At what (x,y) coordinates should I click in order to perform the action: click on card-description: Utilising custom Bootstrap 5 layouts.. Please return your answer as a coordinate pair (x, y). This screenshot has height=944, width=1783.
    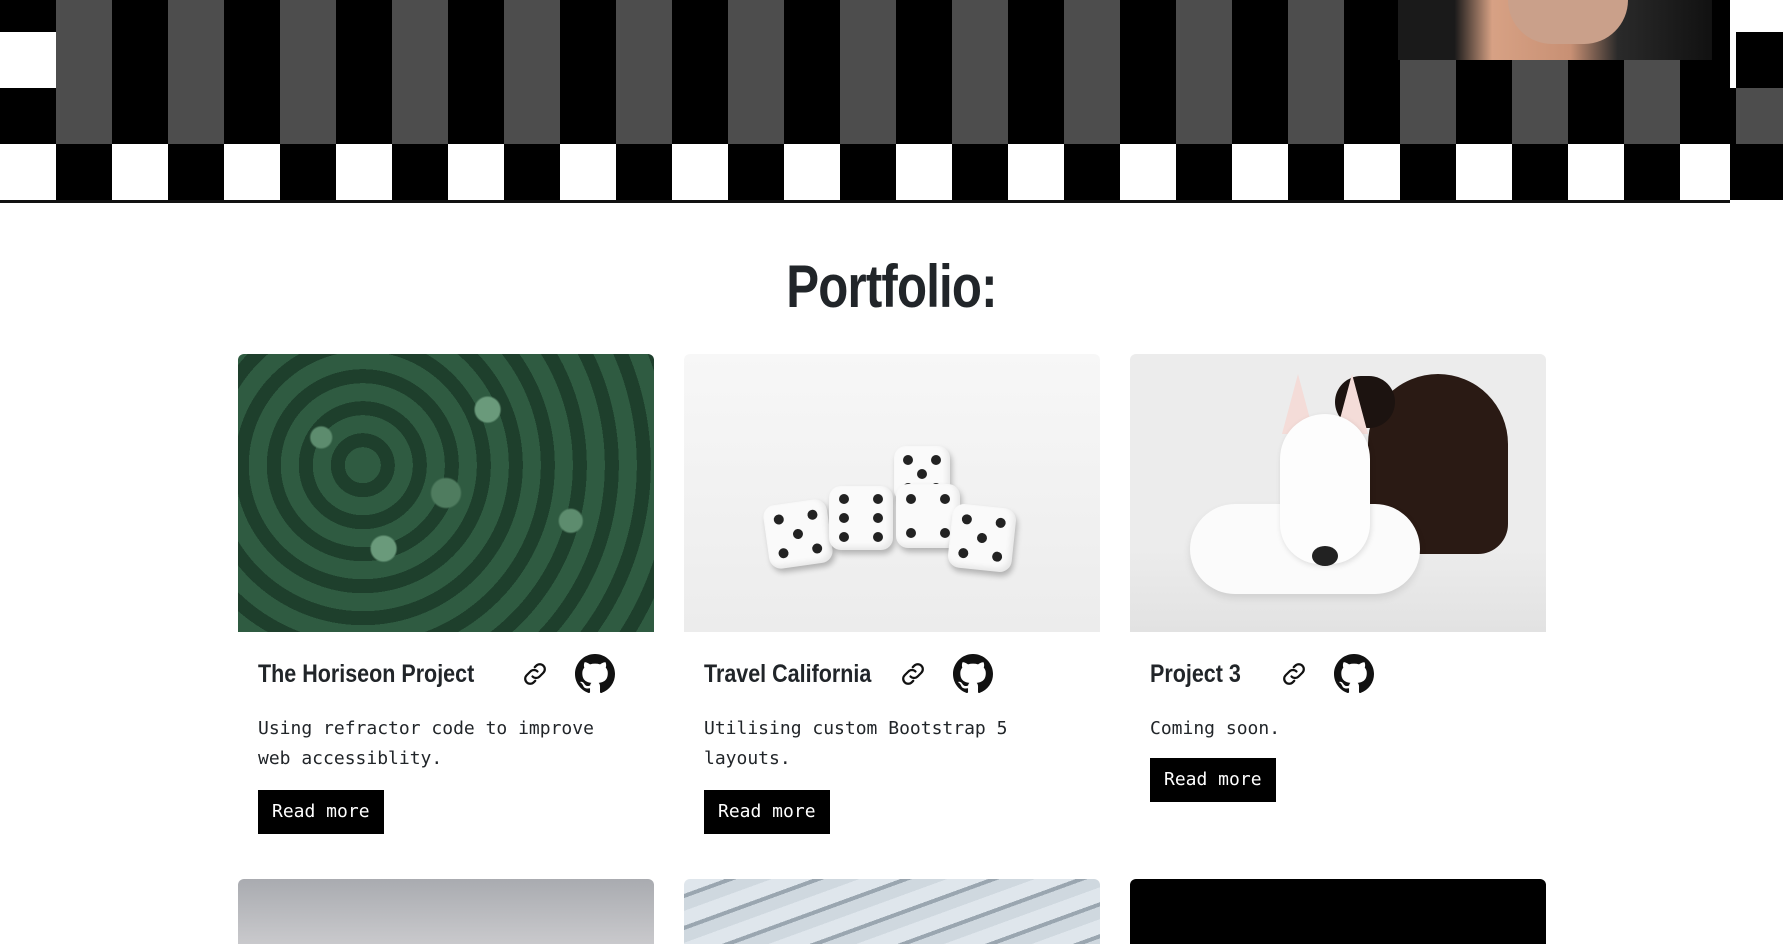
    Looking at the image, I should click on (856, 743).